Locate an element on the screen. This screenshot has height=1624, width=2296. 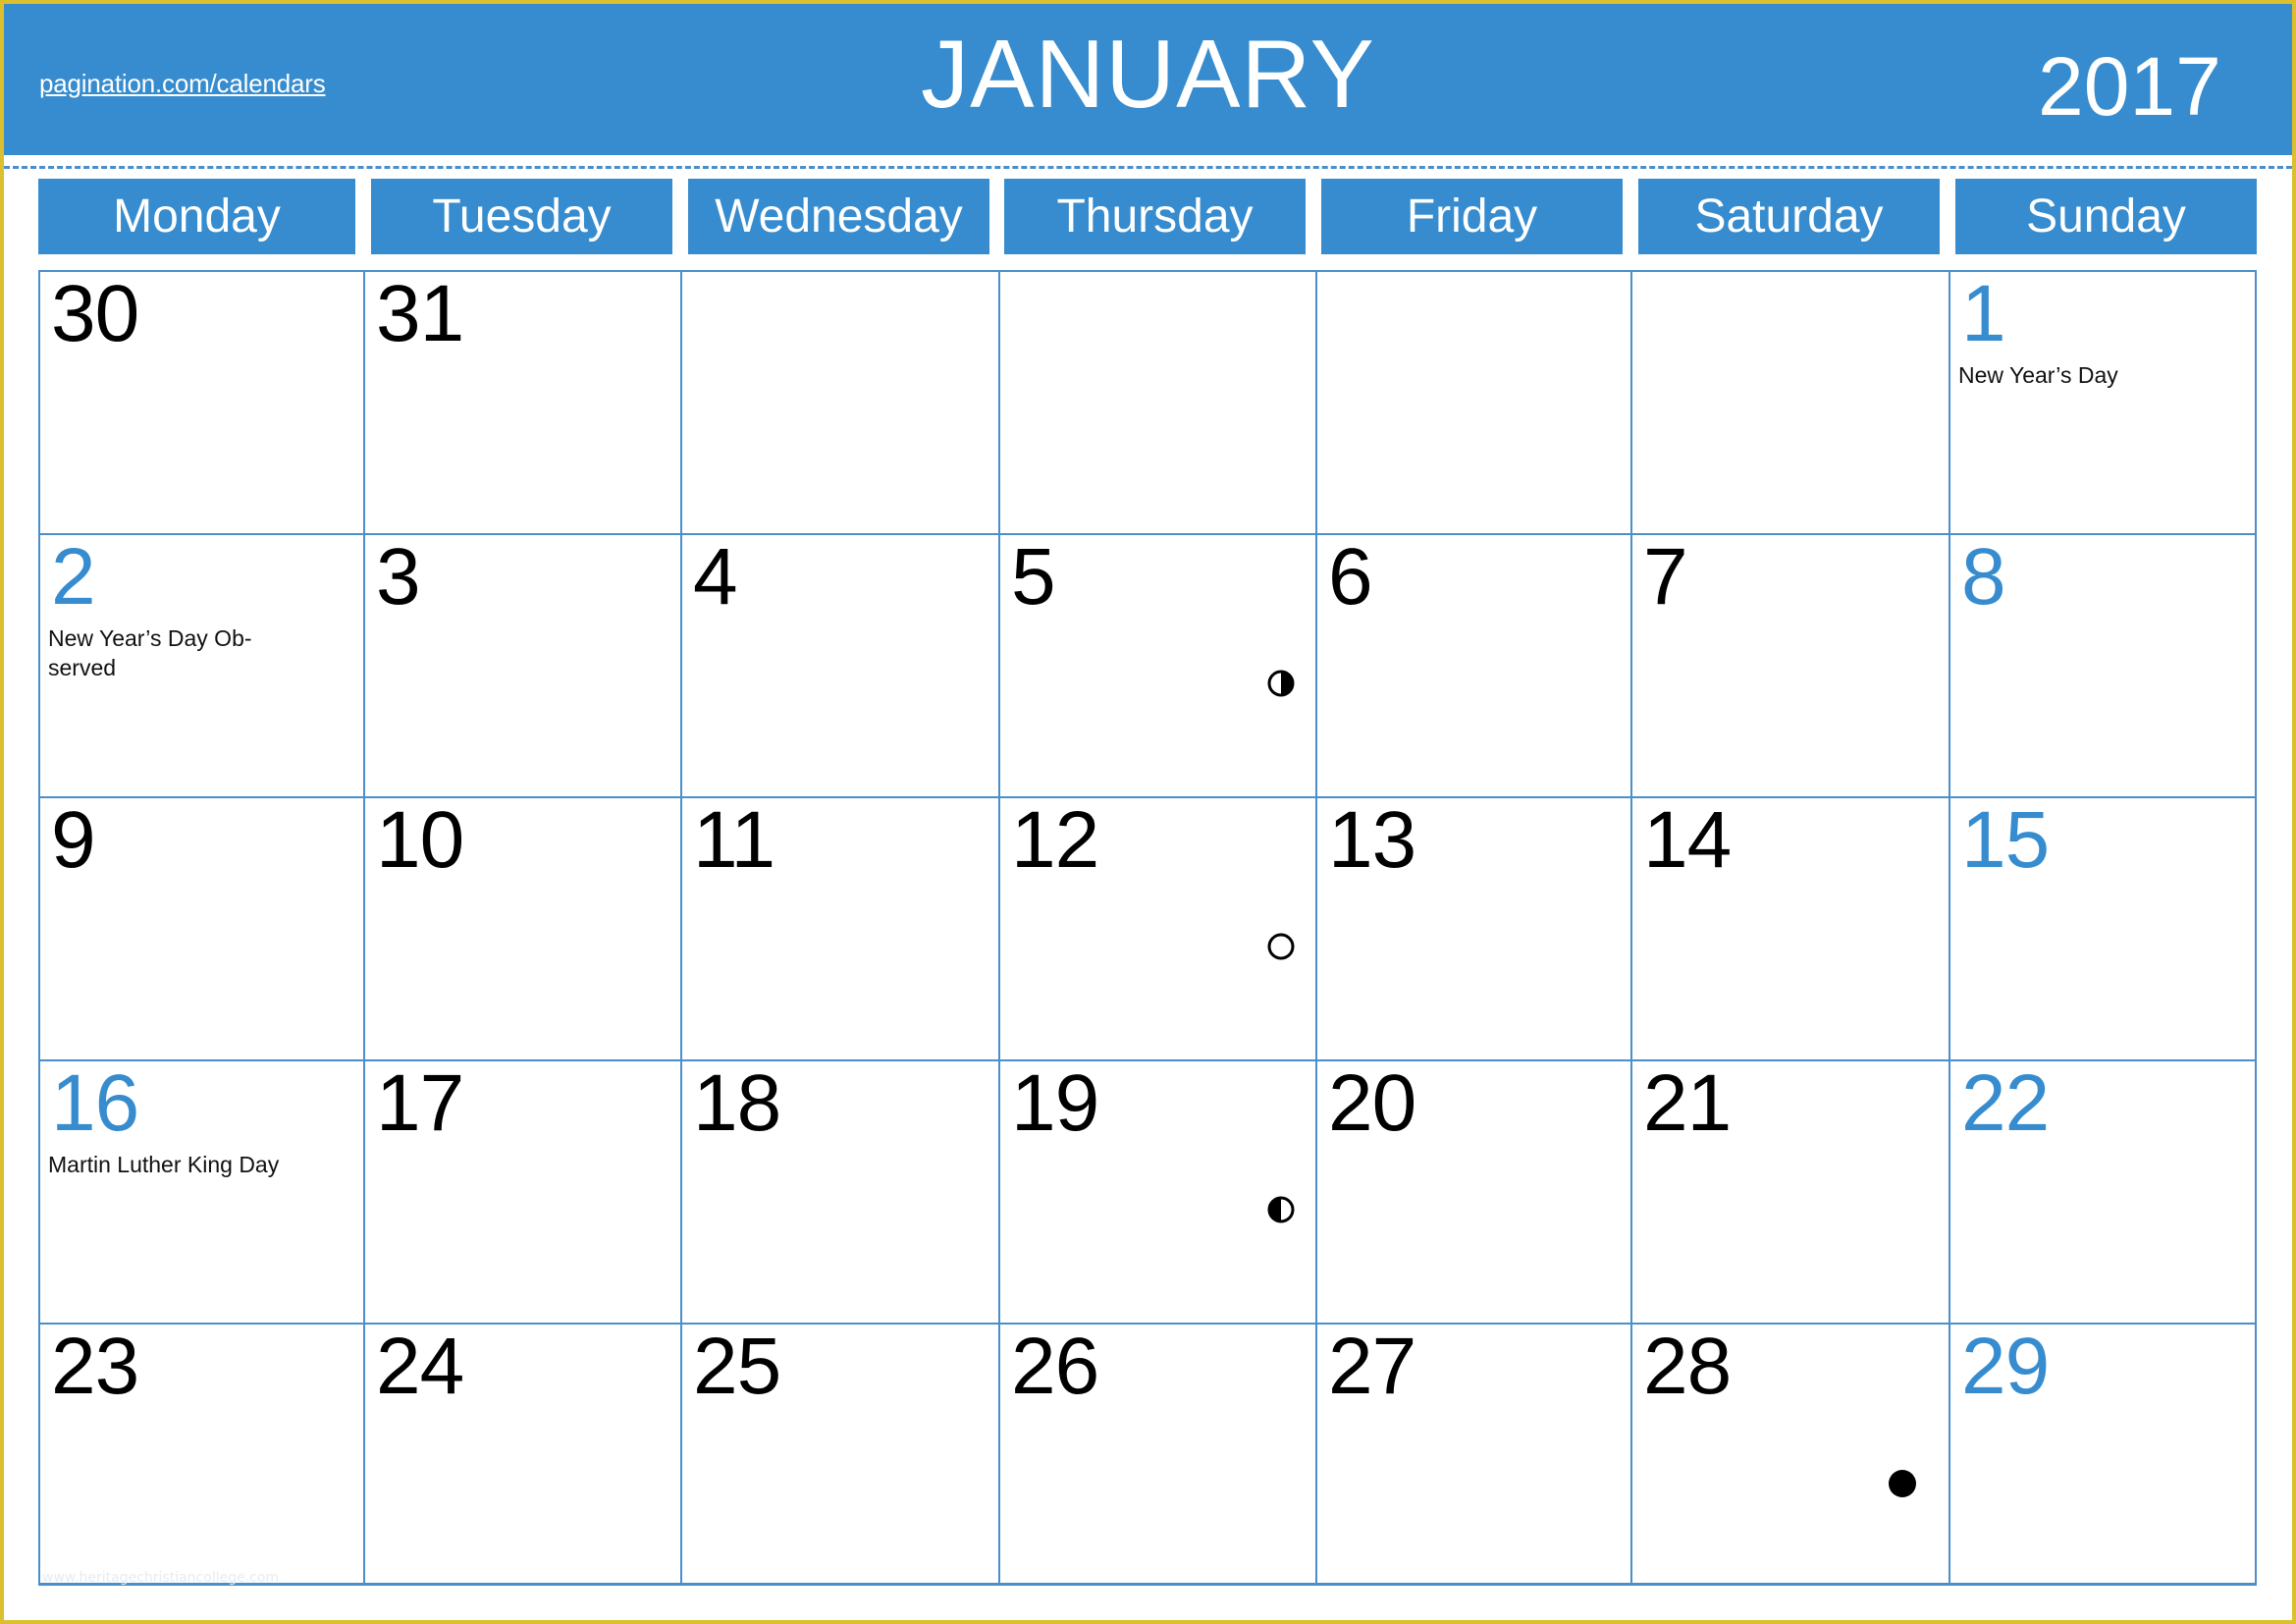
date-number: 24 is located at coordinates (420, 1366).